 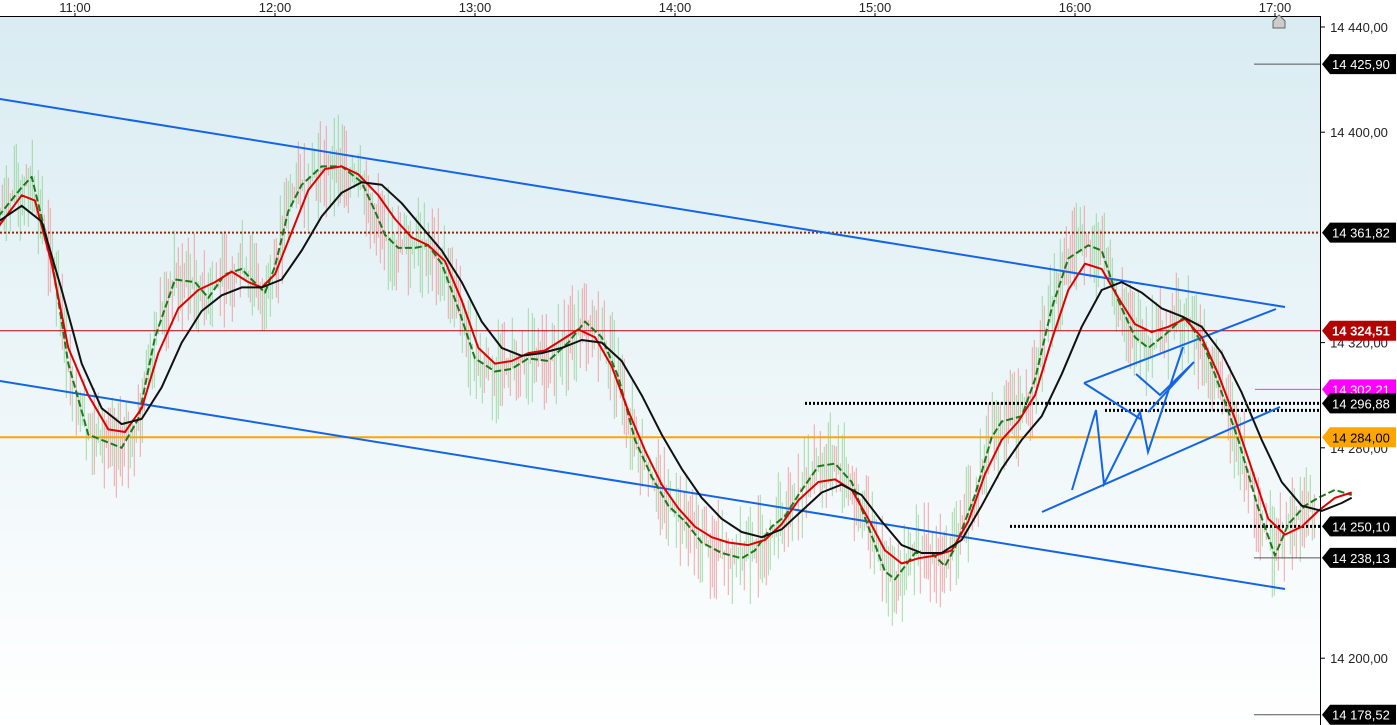 I want to click on x-tick-label: 14:00, so click(x=675, y=7).